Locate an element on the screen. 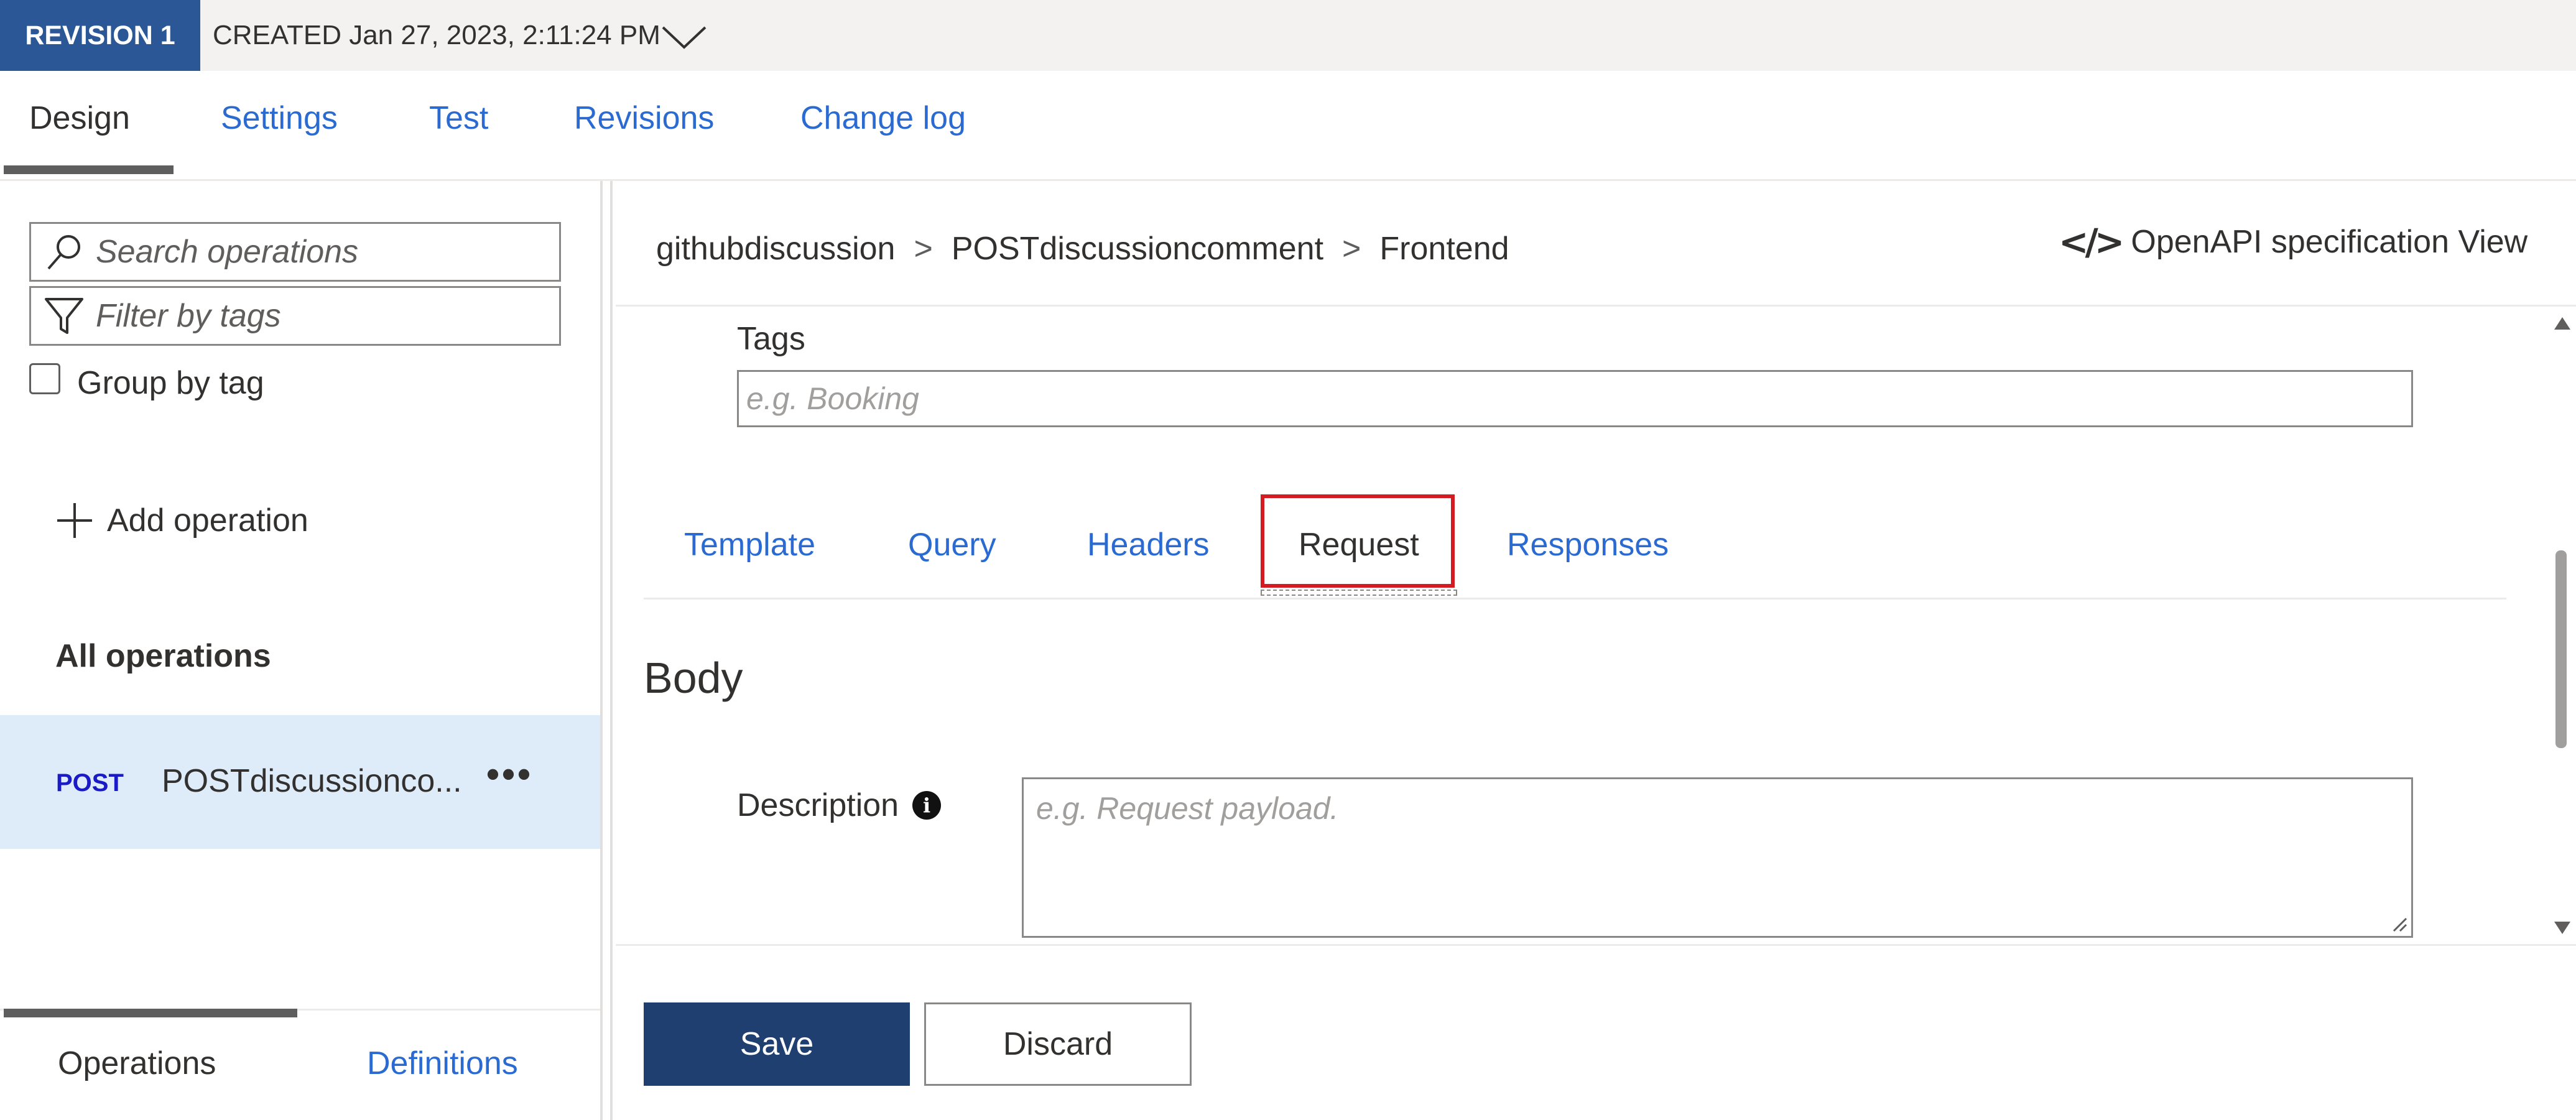 This screenshot has height=1120, width=2576. tab-change-log: Change log is located at coordinates (883, 118).